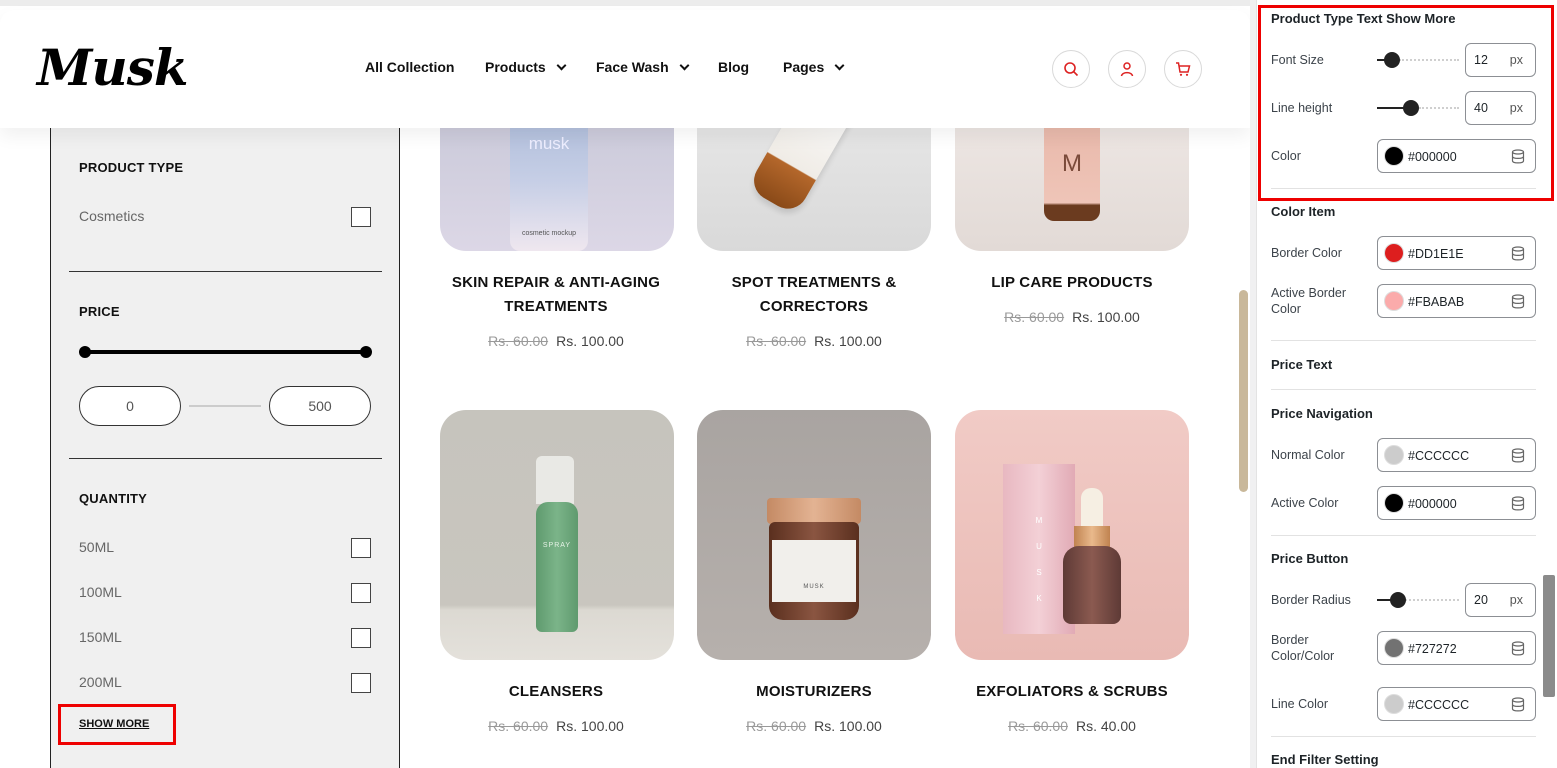 This screenshot has height=768, width=1557. I want to click on price-max-input: 500, so click(320, 406).